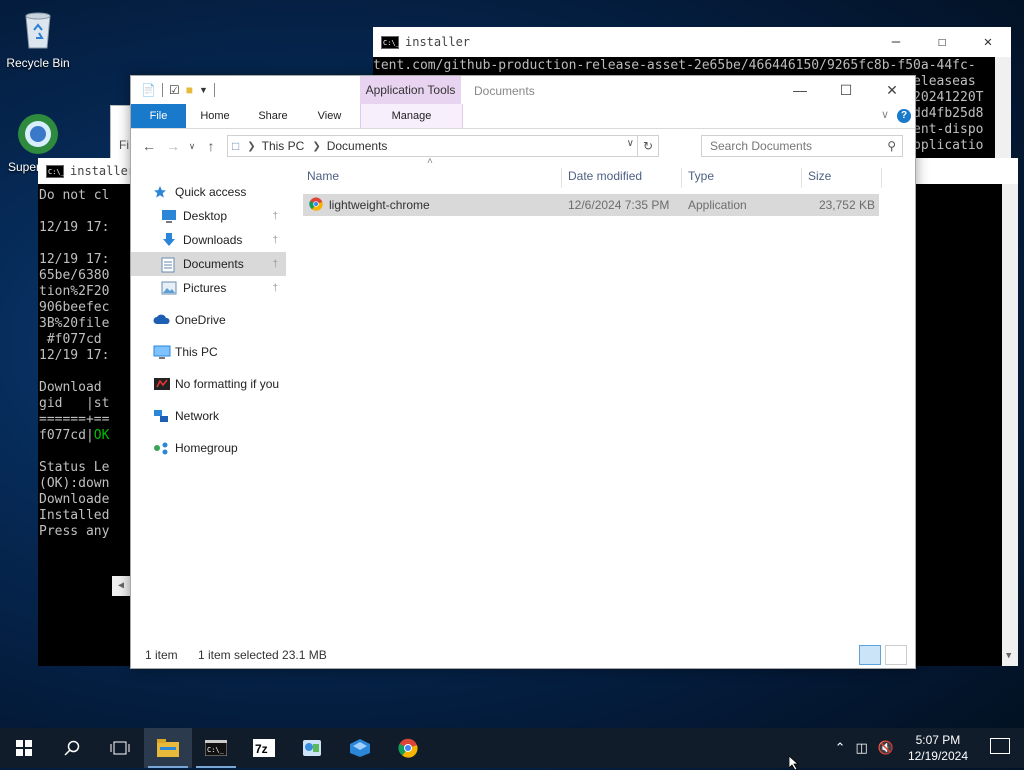 The image size is (1024, 770). I want to click on nav-item-onedrive: OneDrive, so click(208, 320).